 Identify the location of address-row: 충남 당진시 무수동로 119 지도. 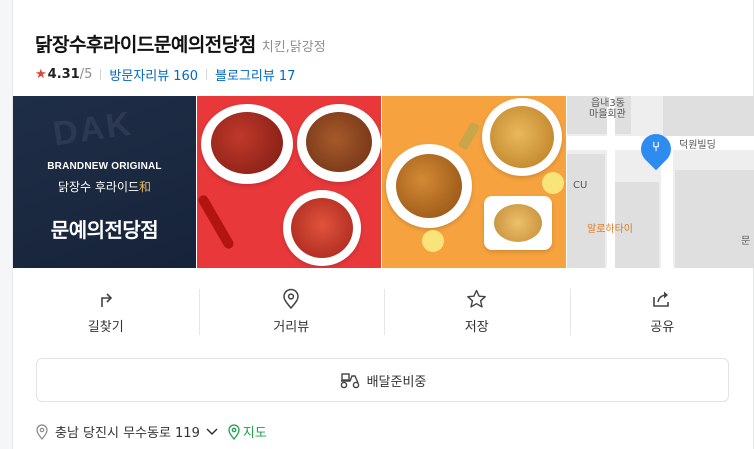
(151, 431).